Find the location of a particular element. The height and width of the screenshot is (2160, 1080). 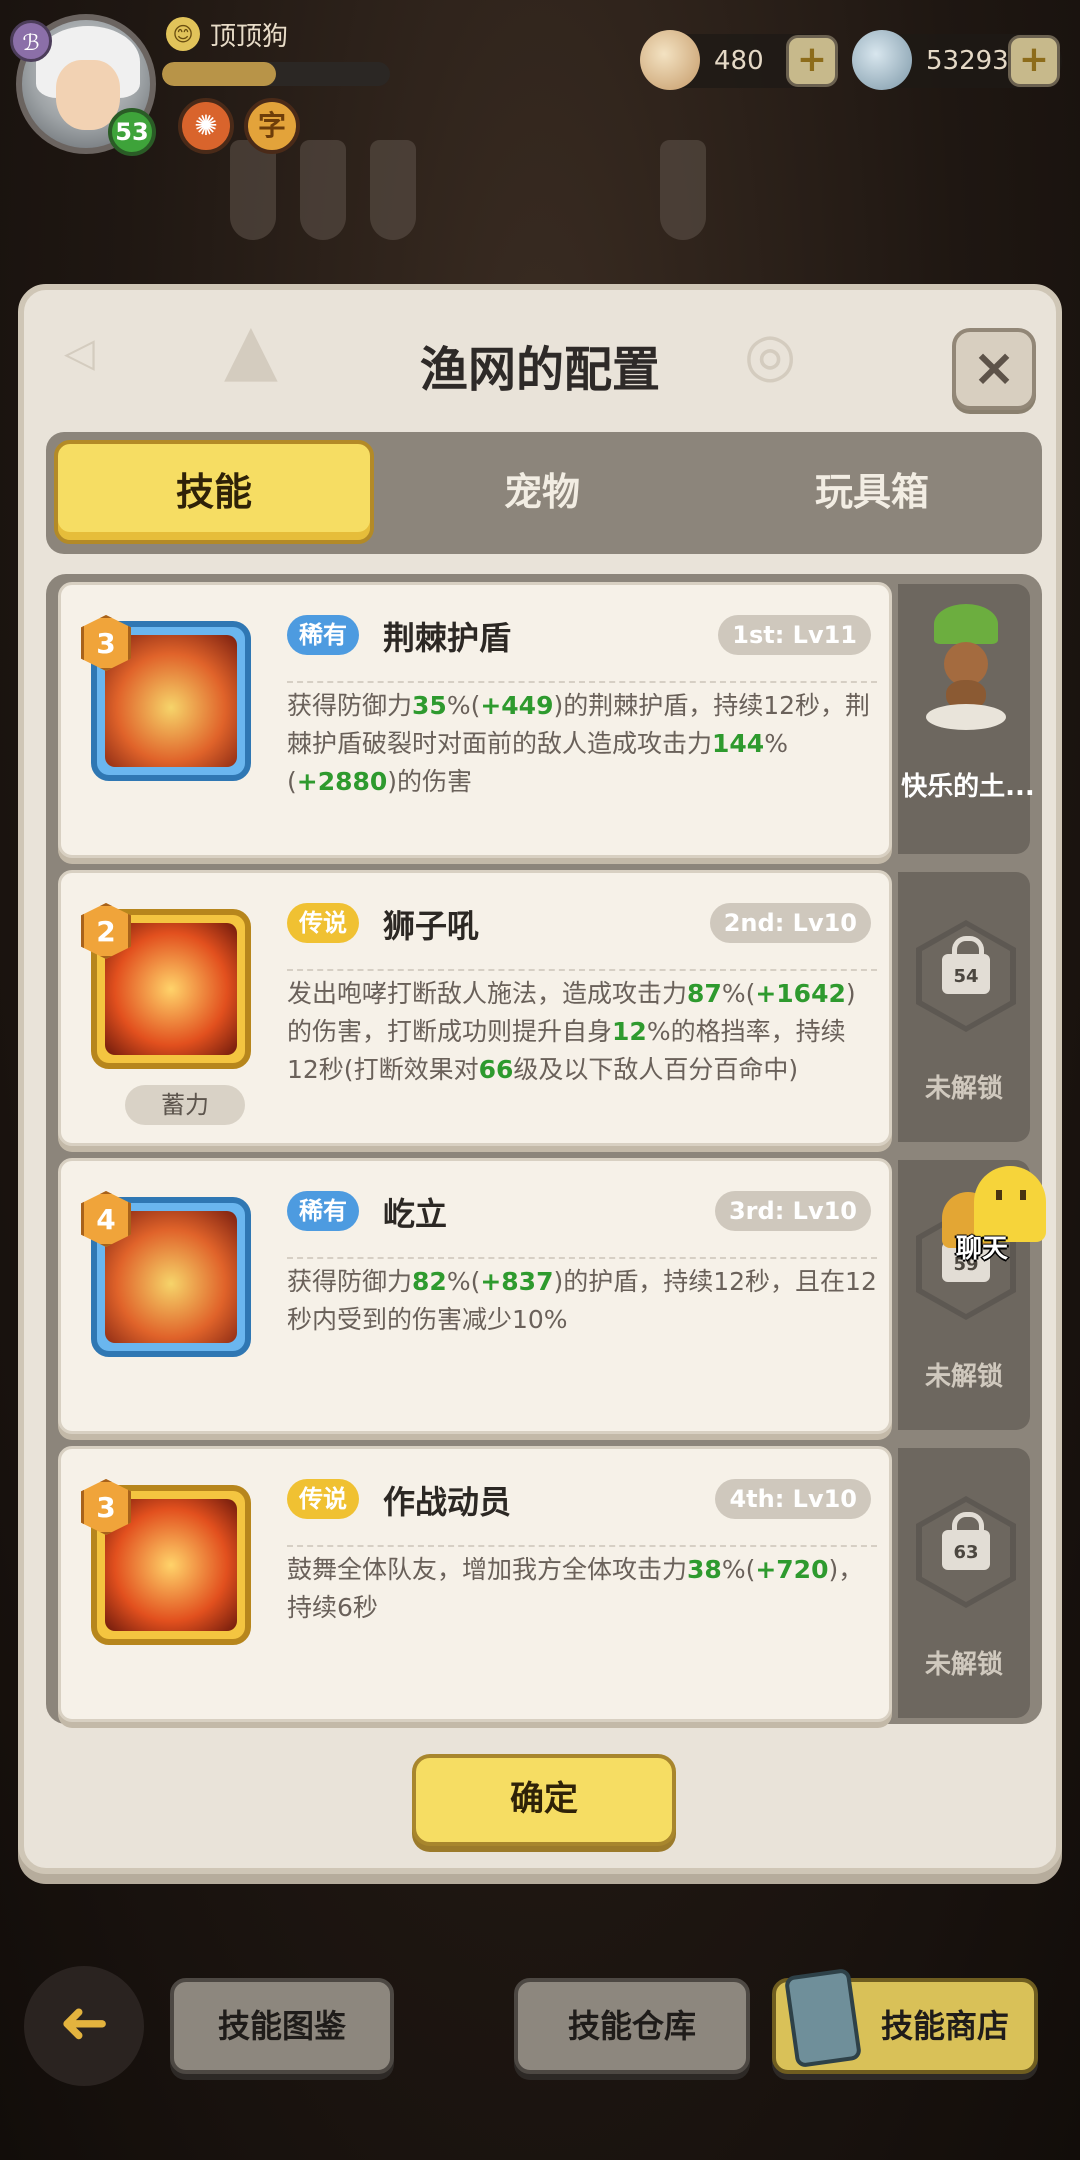

skill-name: 屹立 is located at coordinates (415, 1214).